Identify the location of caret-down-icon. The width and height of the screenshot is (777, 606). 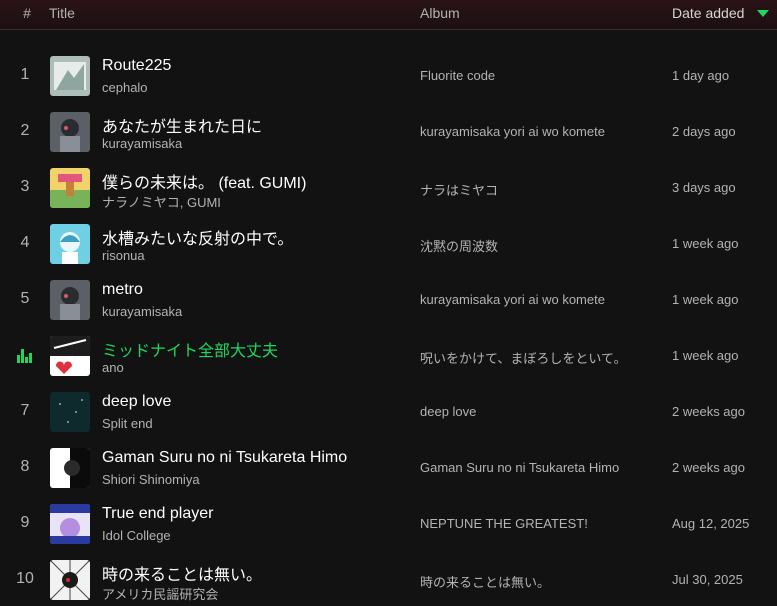
(763, 13).